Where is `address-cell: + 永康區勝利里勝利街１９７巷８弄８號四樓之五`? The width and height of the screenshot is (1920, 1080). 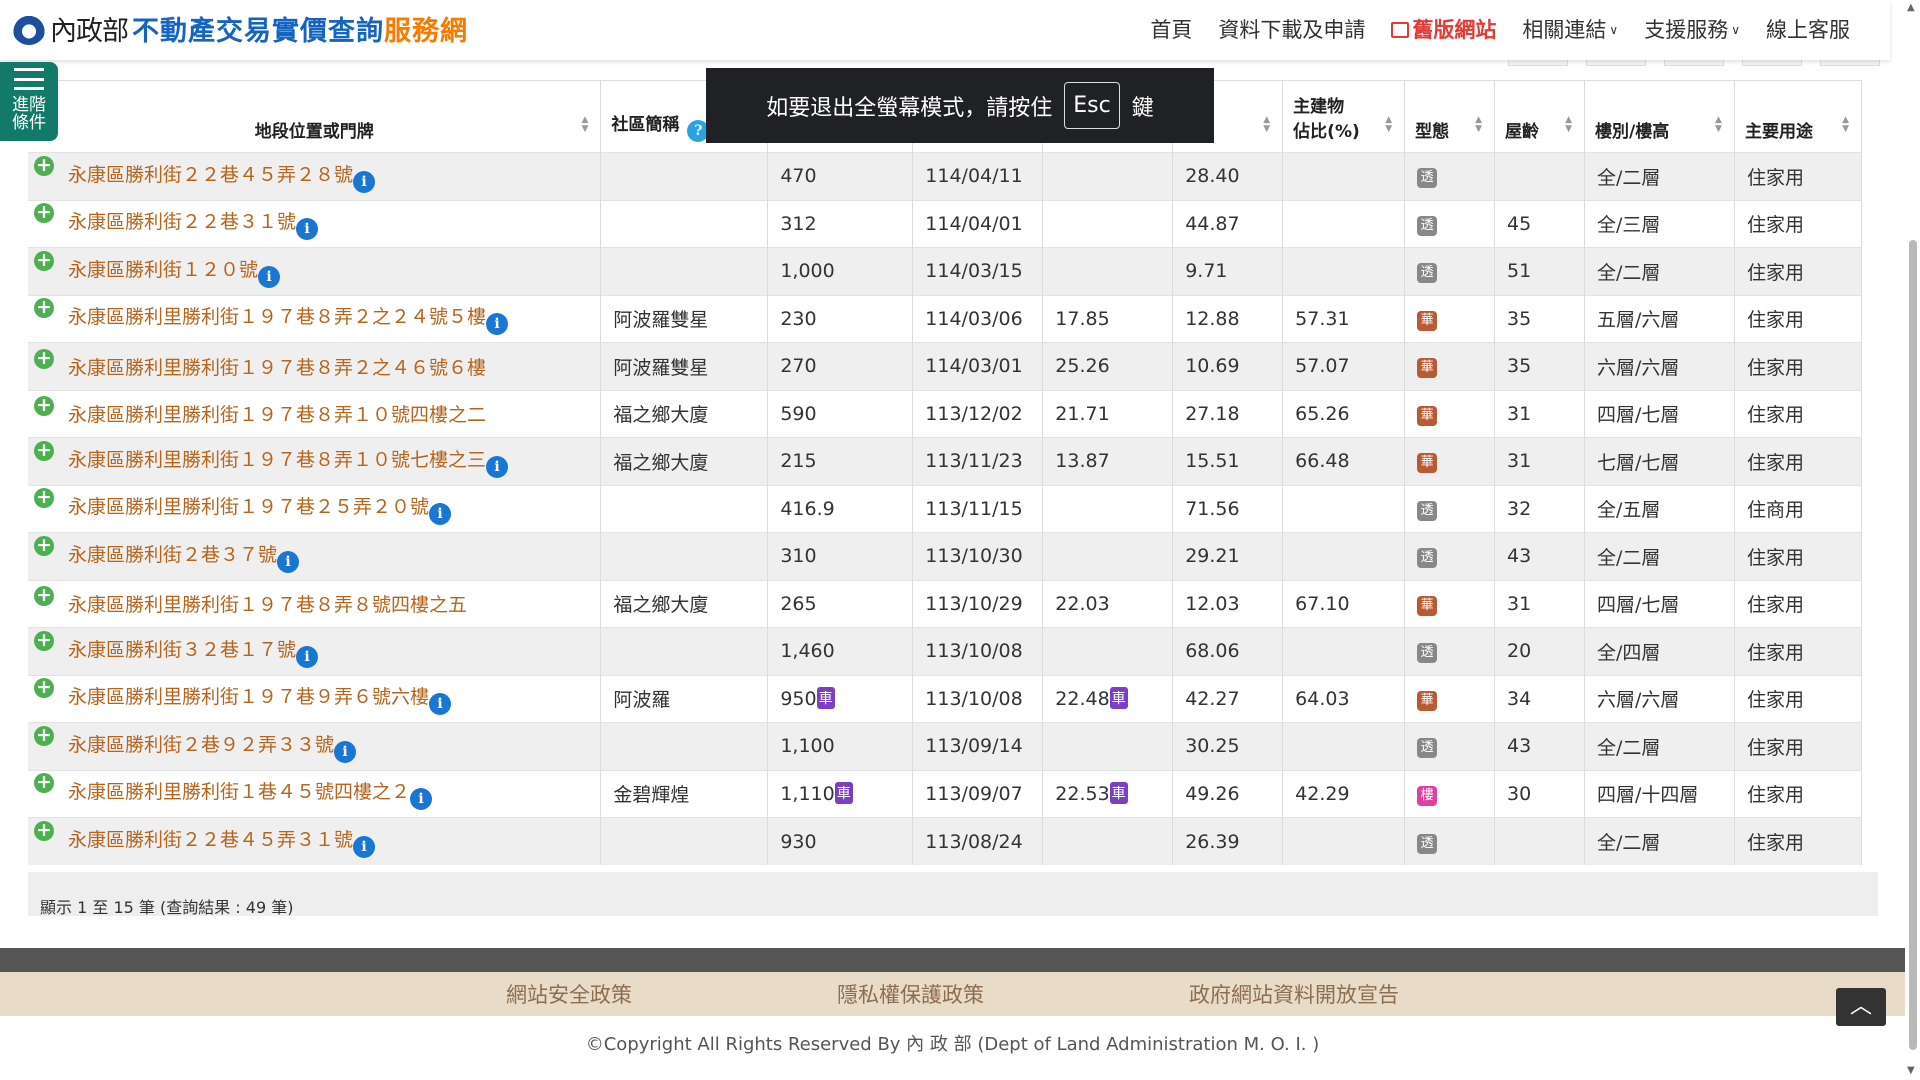 address-cell: + 永康區勝利里勝利街１９７巷８弄８號四樓之五 is located at coordinates (315, 603).